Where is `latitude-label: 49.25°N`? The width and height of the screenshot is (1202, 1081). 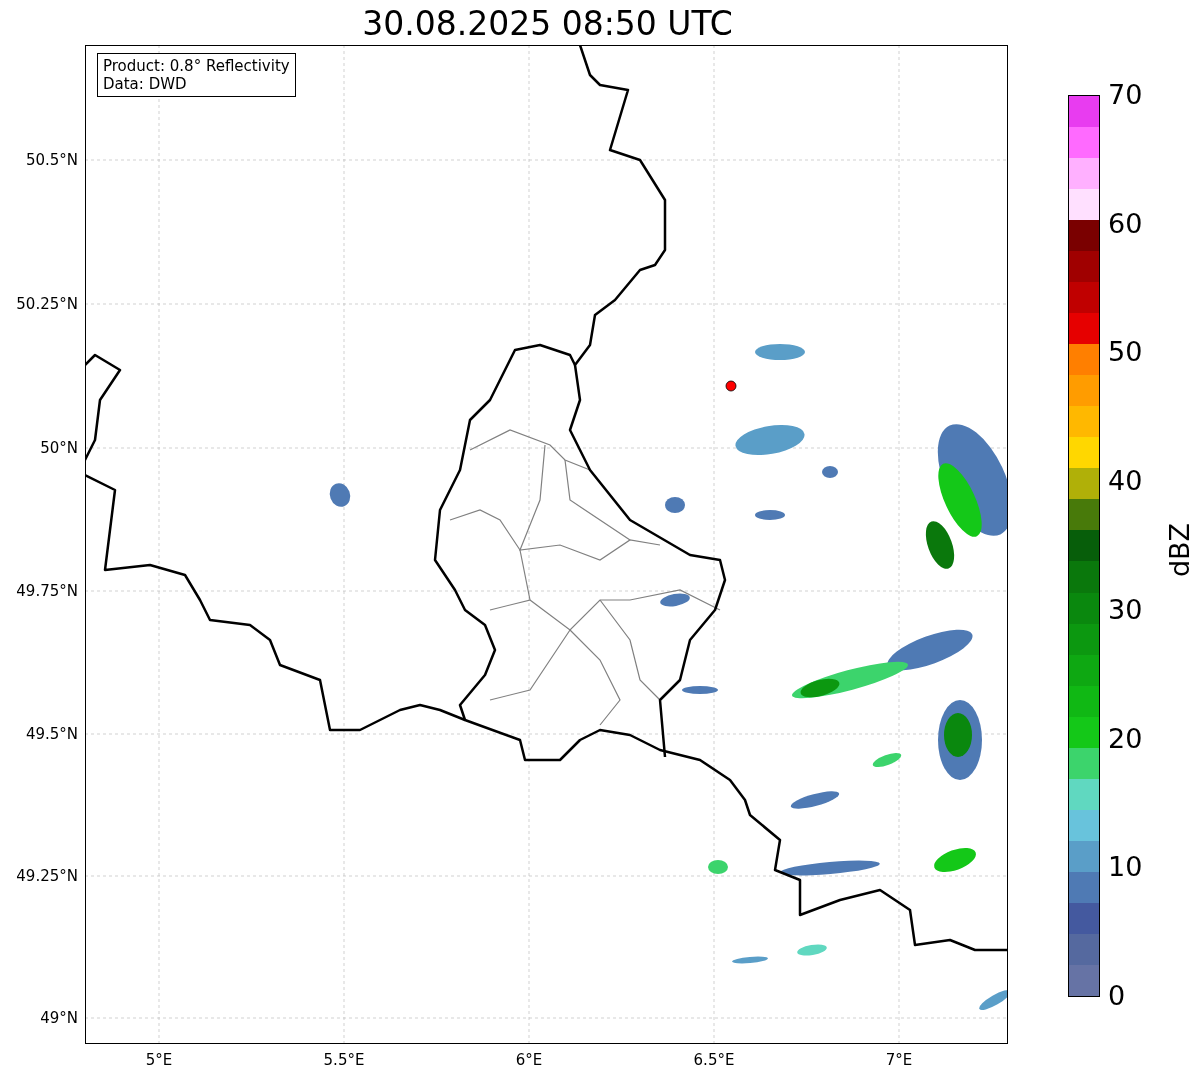 latitude-label: 49.25°N is located at coordinates (47, 876).